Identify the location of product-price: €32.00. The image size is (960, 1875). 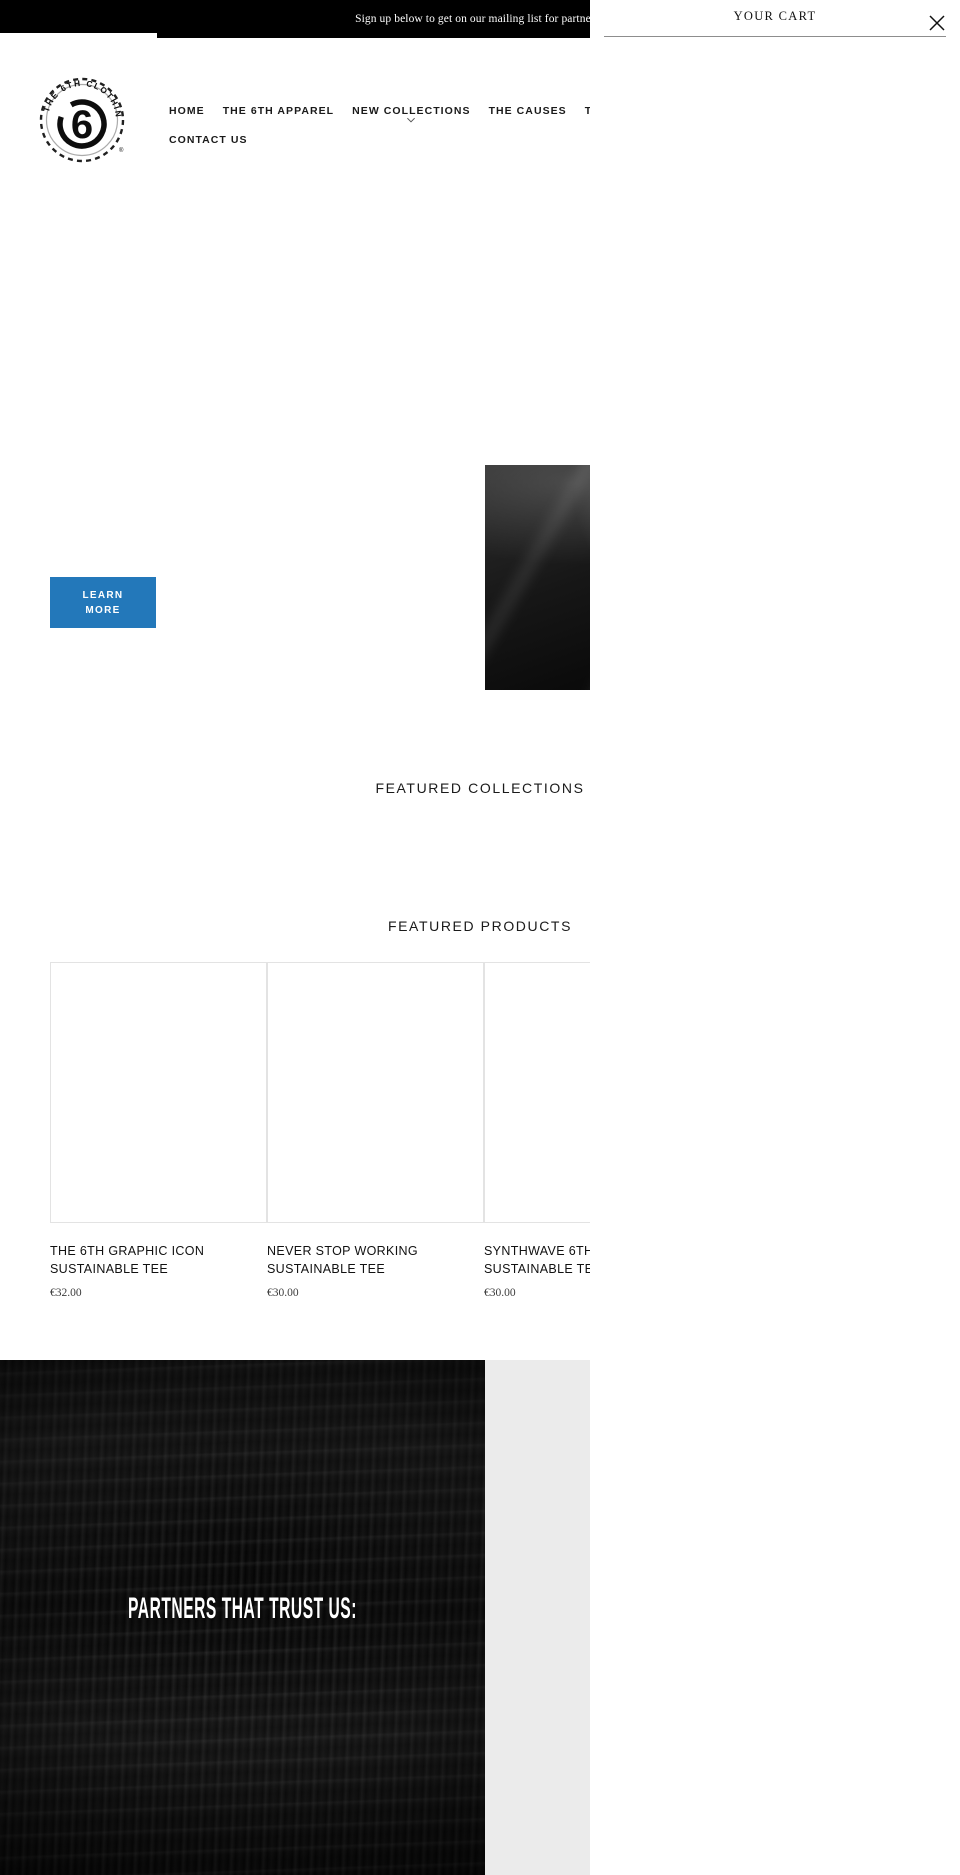
(66, 1293).